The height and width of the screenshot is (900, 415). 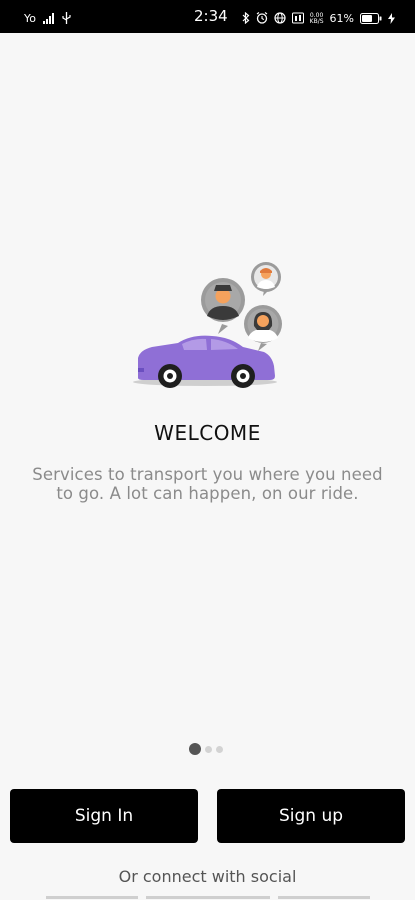 What do you see at coordinates (211, 16) in the screenshot?
I see `status-time: 2:34` at bounding box center [211, 16].